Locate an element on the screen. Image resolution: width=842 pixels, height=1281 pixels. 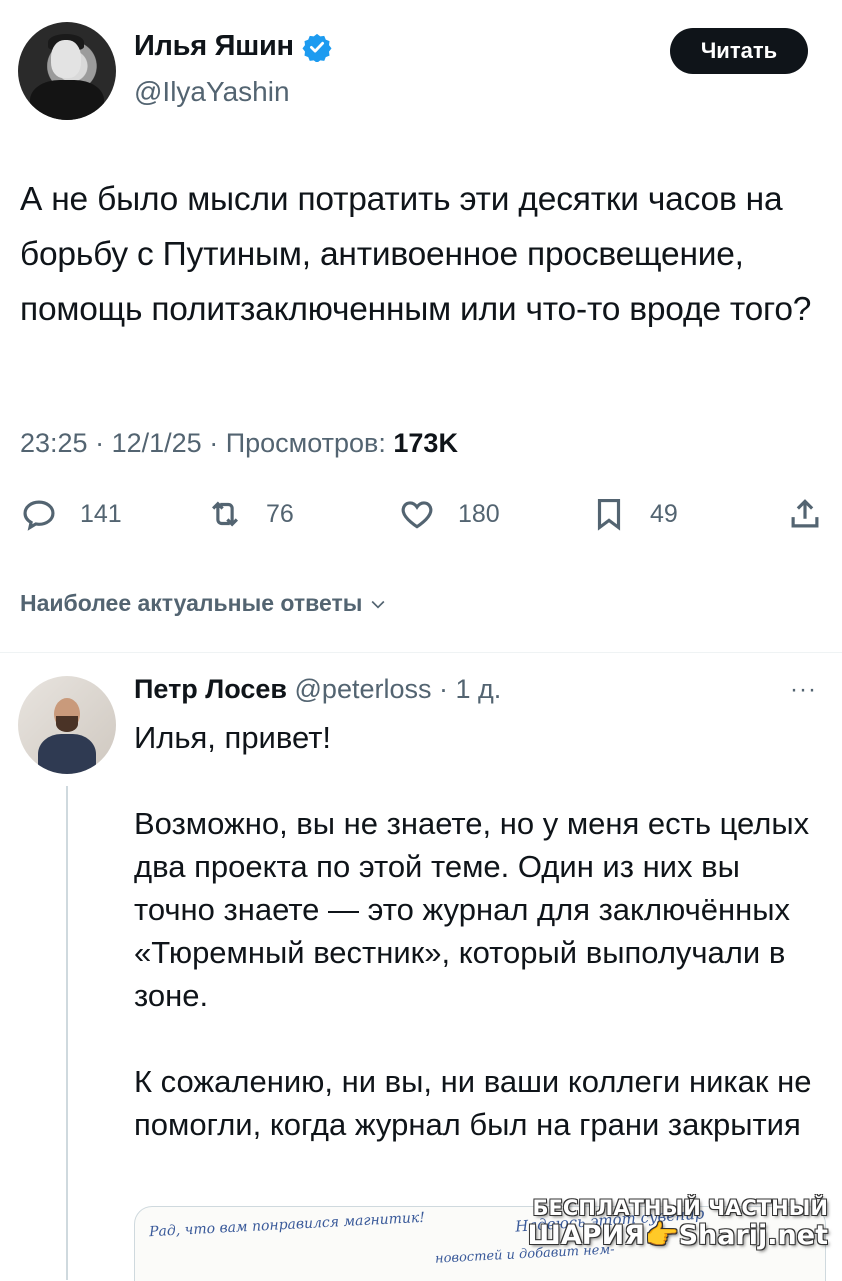
more-options-icon: ··· is located at coordinates (803, 690).